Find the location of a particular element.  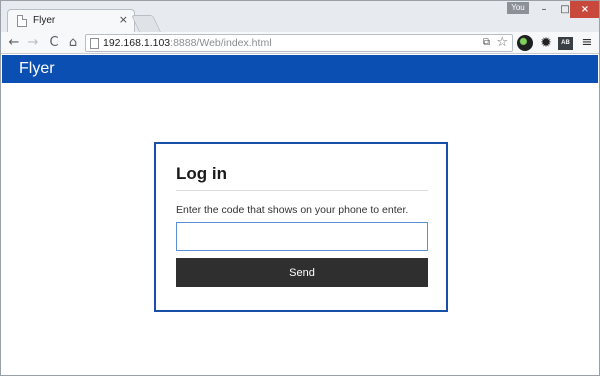

url-path: :8888/Web/index.html is located at coordinates (221, 43).